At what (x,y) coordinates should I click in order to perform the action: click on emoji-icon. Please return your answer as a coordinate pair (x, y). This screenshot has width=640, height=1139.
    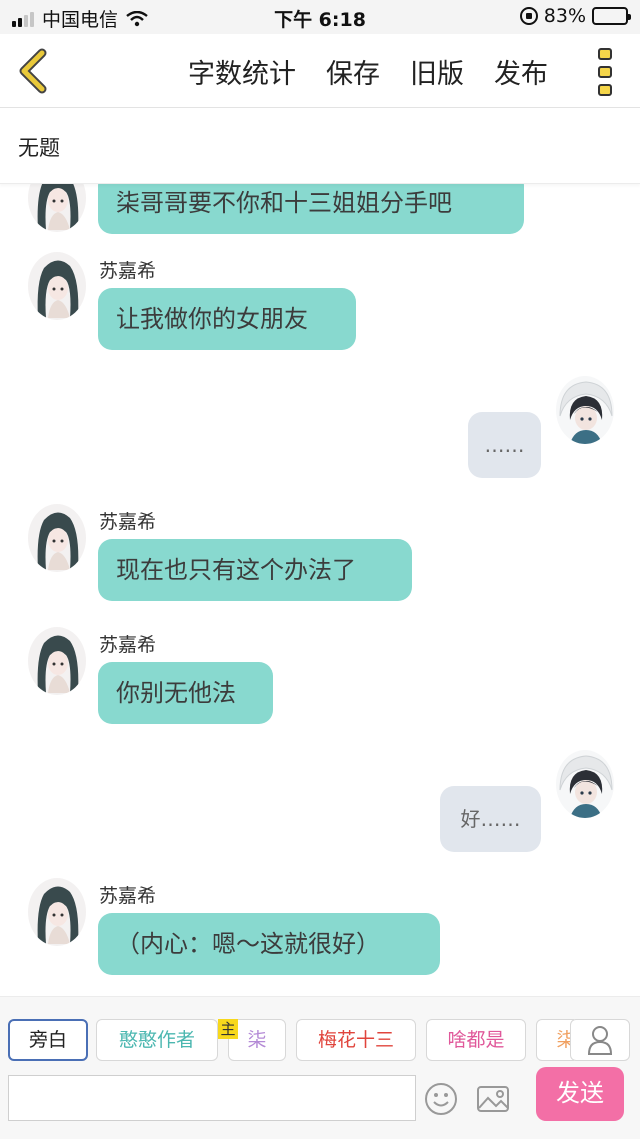
    Looking at the image, I should click on (441, 1099).